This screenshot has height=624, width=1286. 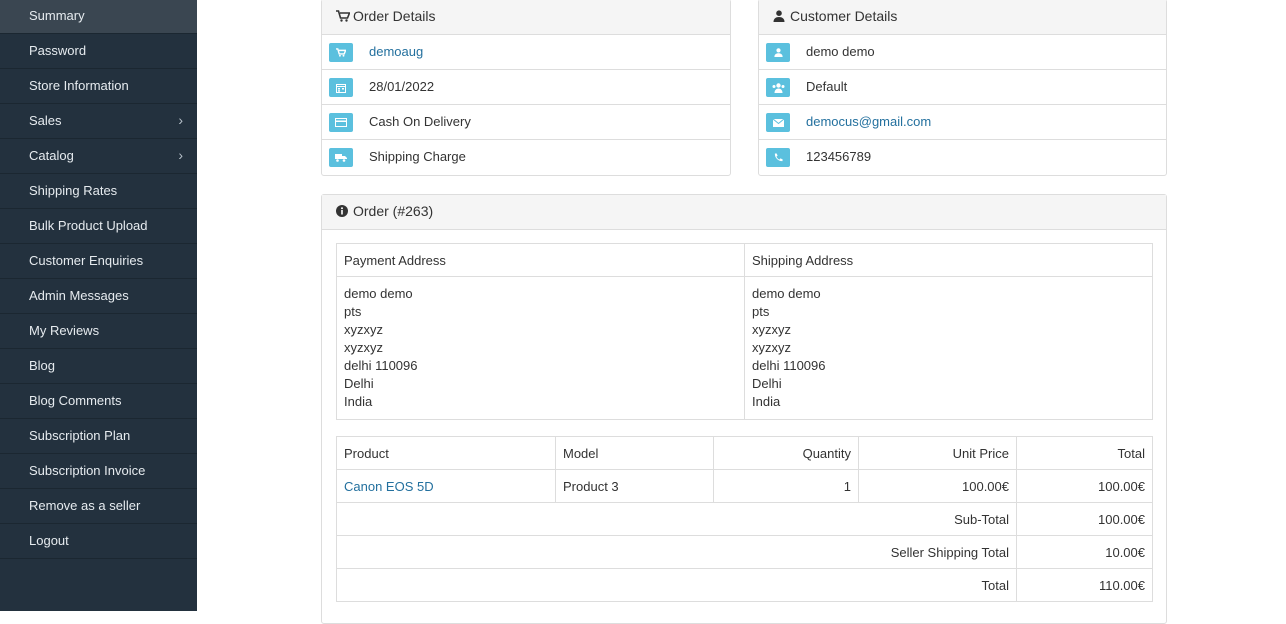 I want to click on sidebar-item-sales: Sales ›, so click(x=98, y=121).